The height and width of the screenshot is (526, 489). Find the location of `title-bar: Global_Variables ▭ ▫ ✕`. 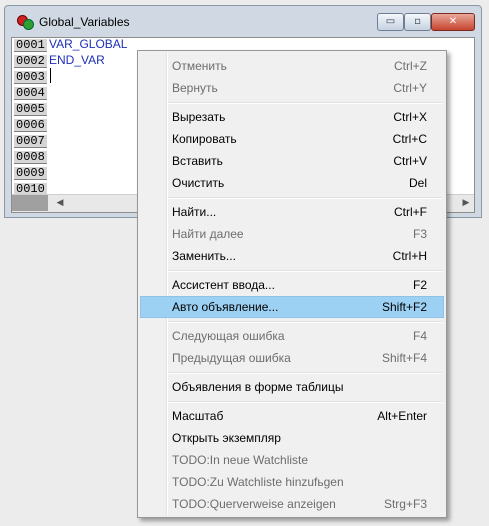

title-bar: Global_Variables ▭ ▫ ✕ is located at coordinates (243, 21).